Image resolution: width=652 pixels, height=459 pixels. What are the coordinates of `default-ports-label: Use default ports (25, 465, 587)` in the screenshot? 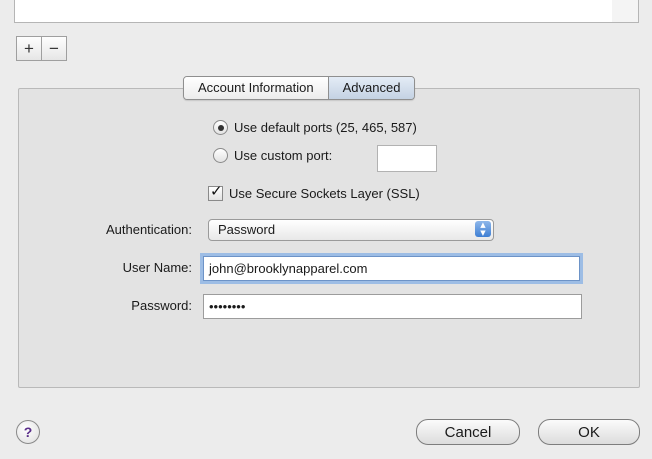 It's located at (325, 127).